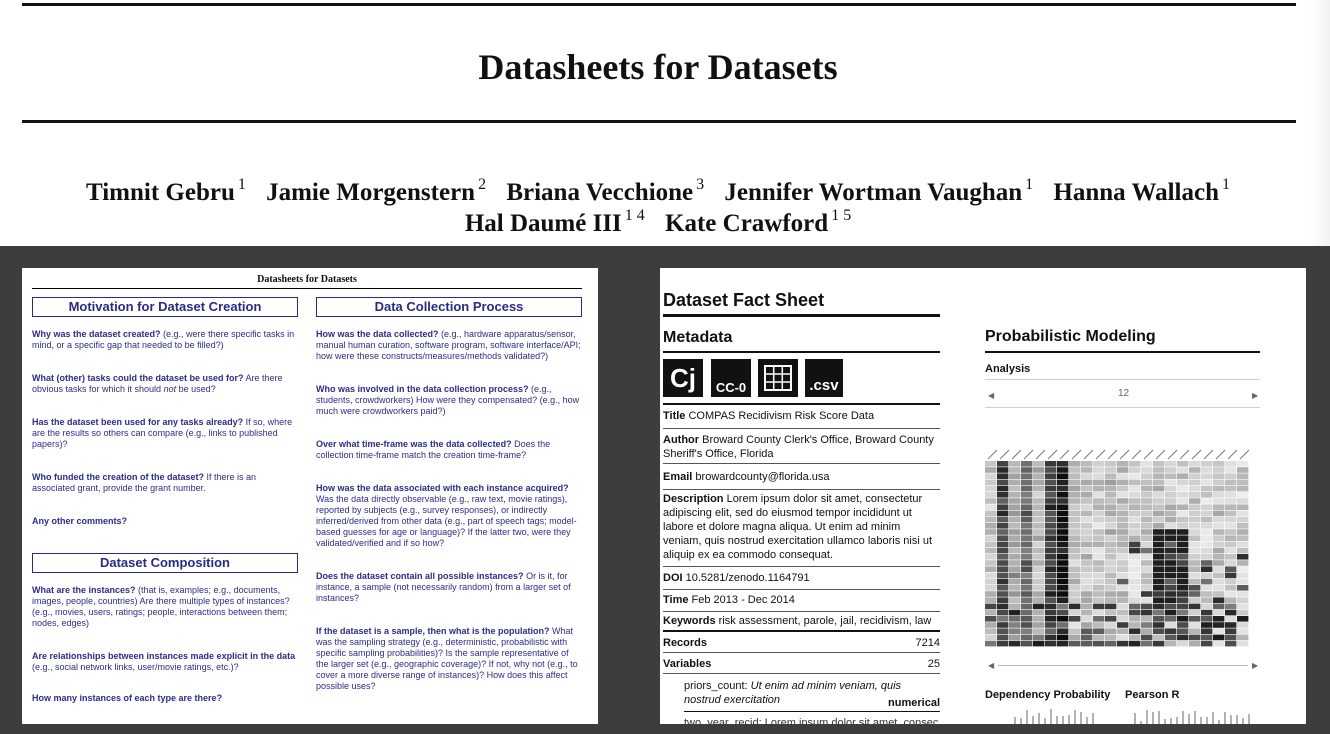 The image size is (1330, 734). I want to click on slider-right-arrow-icon: ▶, so click(1255, 395).